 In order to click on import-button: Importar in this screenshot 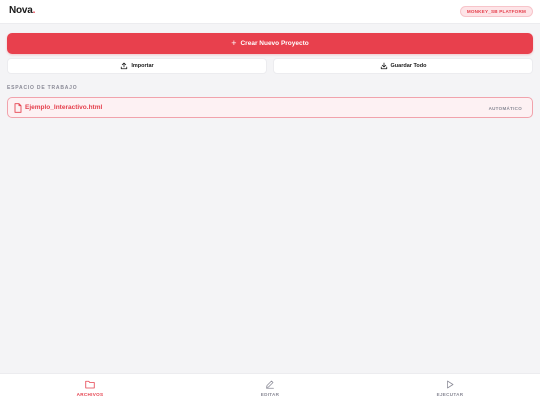, I will do `click(137, 66)`.